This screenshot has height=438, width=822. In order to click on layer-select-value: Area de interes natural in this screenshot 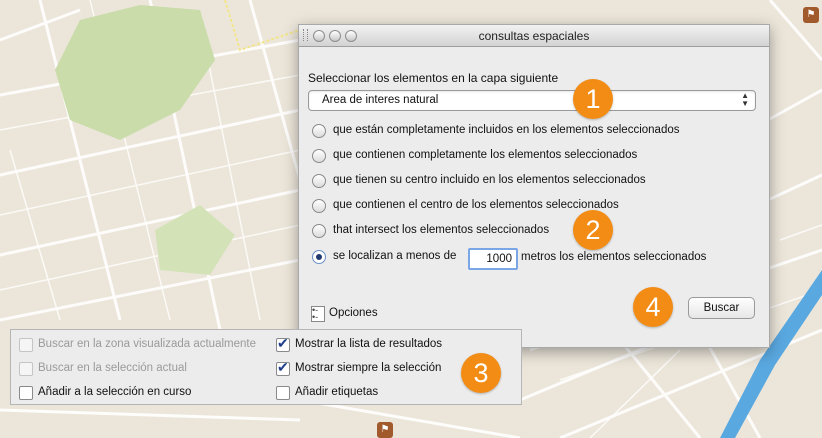, I will do `click(380, 100)`.